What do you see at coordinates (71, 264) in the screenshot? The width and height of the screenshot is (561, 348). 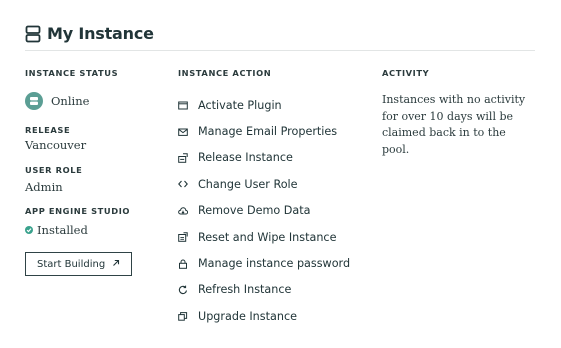 I see `start-building-label: Start Building` at bounding box center [71, 264].